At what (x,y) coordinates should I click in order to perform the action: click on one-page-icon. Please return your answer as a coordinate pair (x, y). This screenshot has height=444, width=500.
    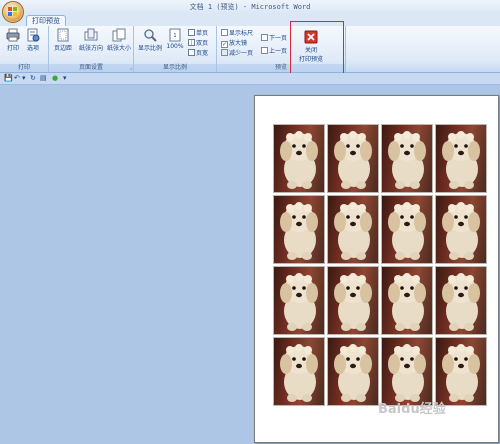
    Looking at the image, I should click on (191, 32).